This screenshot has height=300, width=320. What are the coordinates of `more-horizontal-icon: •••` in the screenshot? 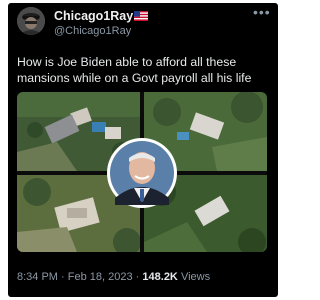 It's located at (262, 12).